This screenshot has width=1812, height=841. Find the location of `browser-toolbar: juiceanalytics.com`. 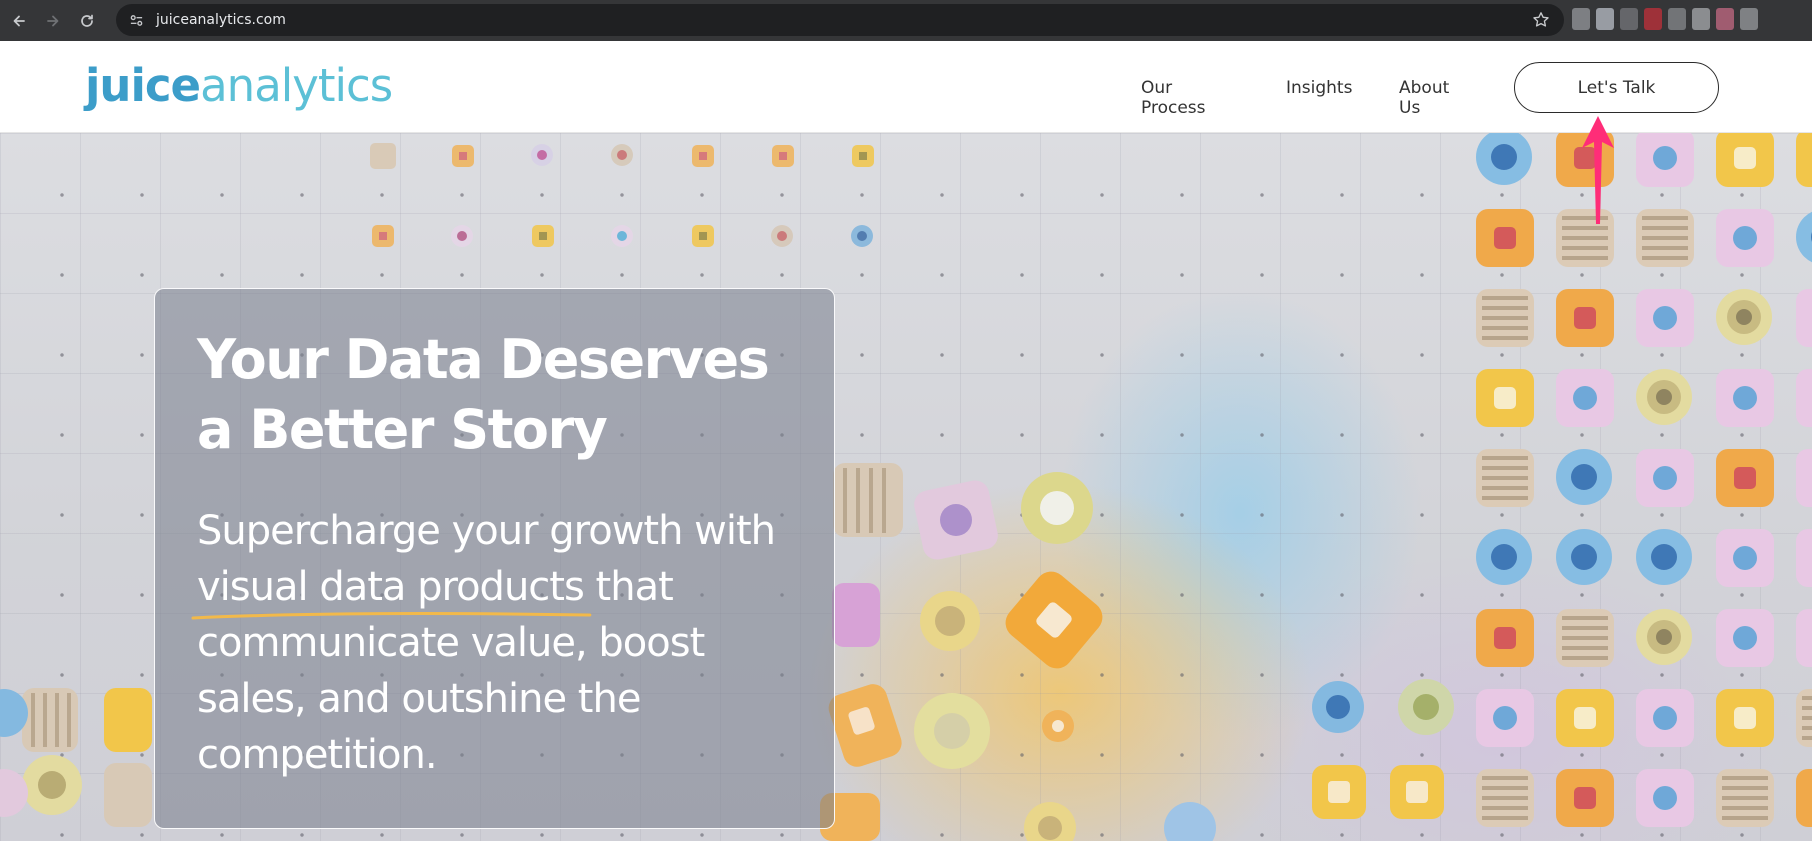

browser-toolbar: juiceanalytics.com is located at coordinates (906, 20).